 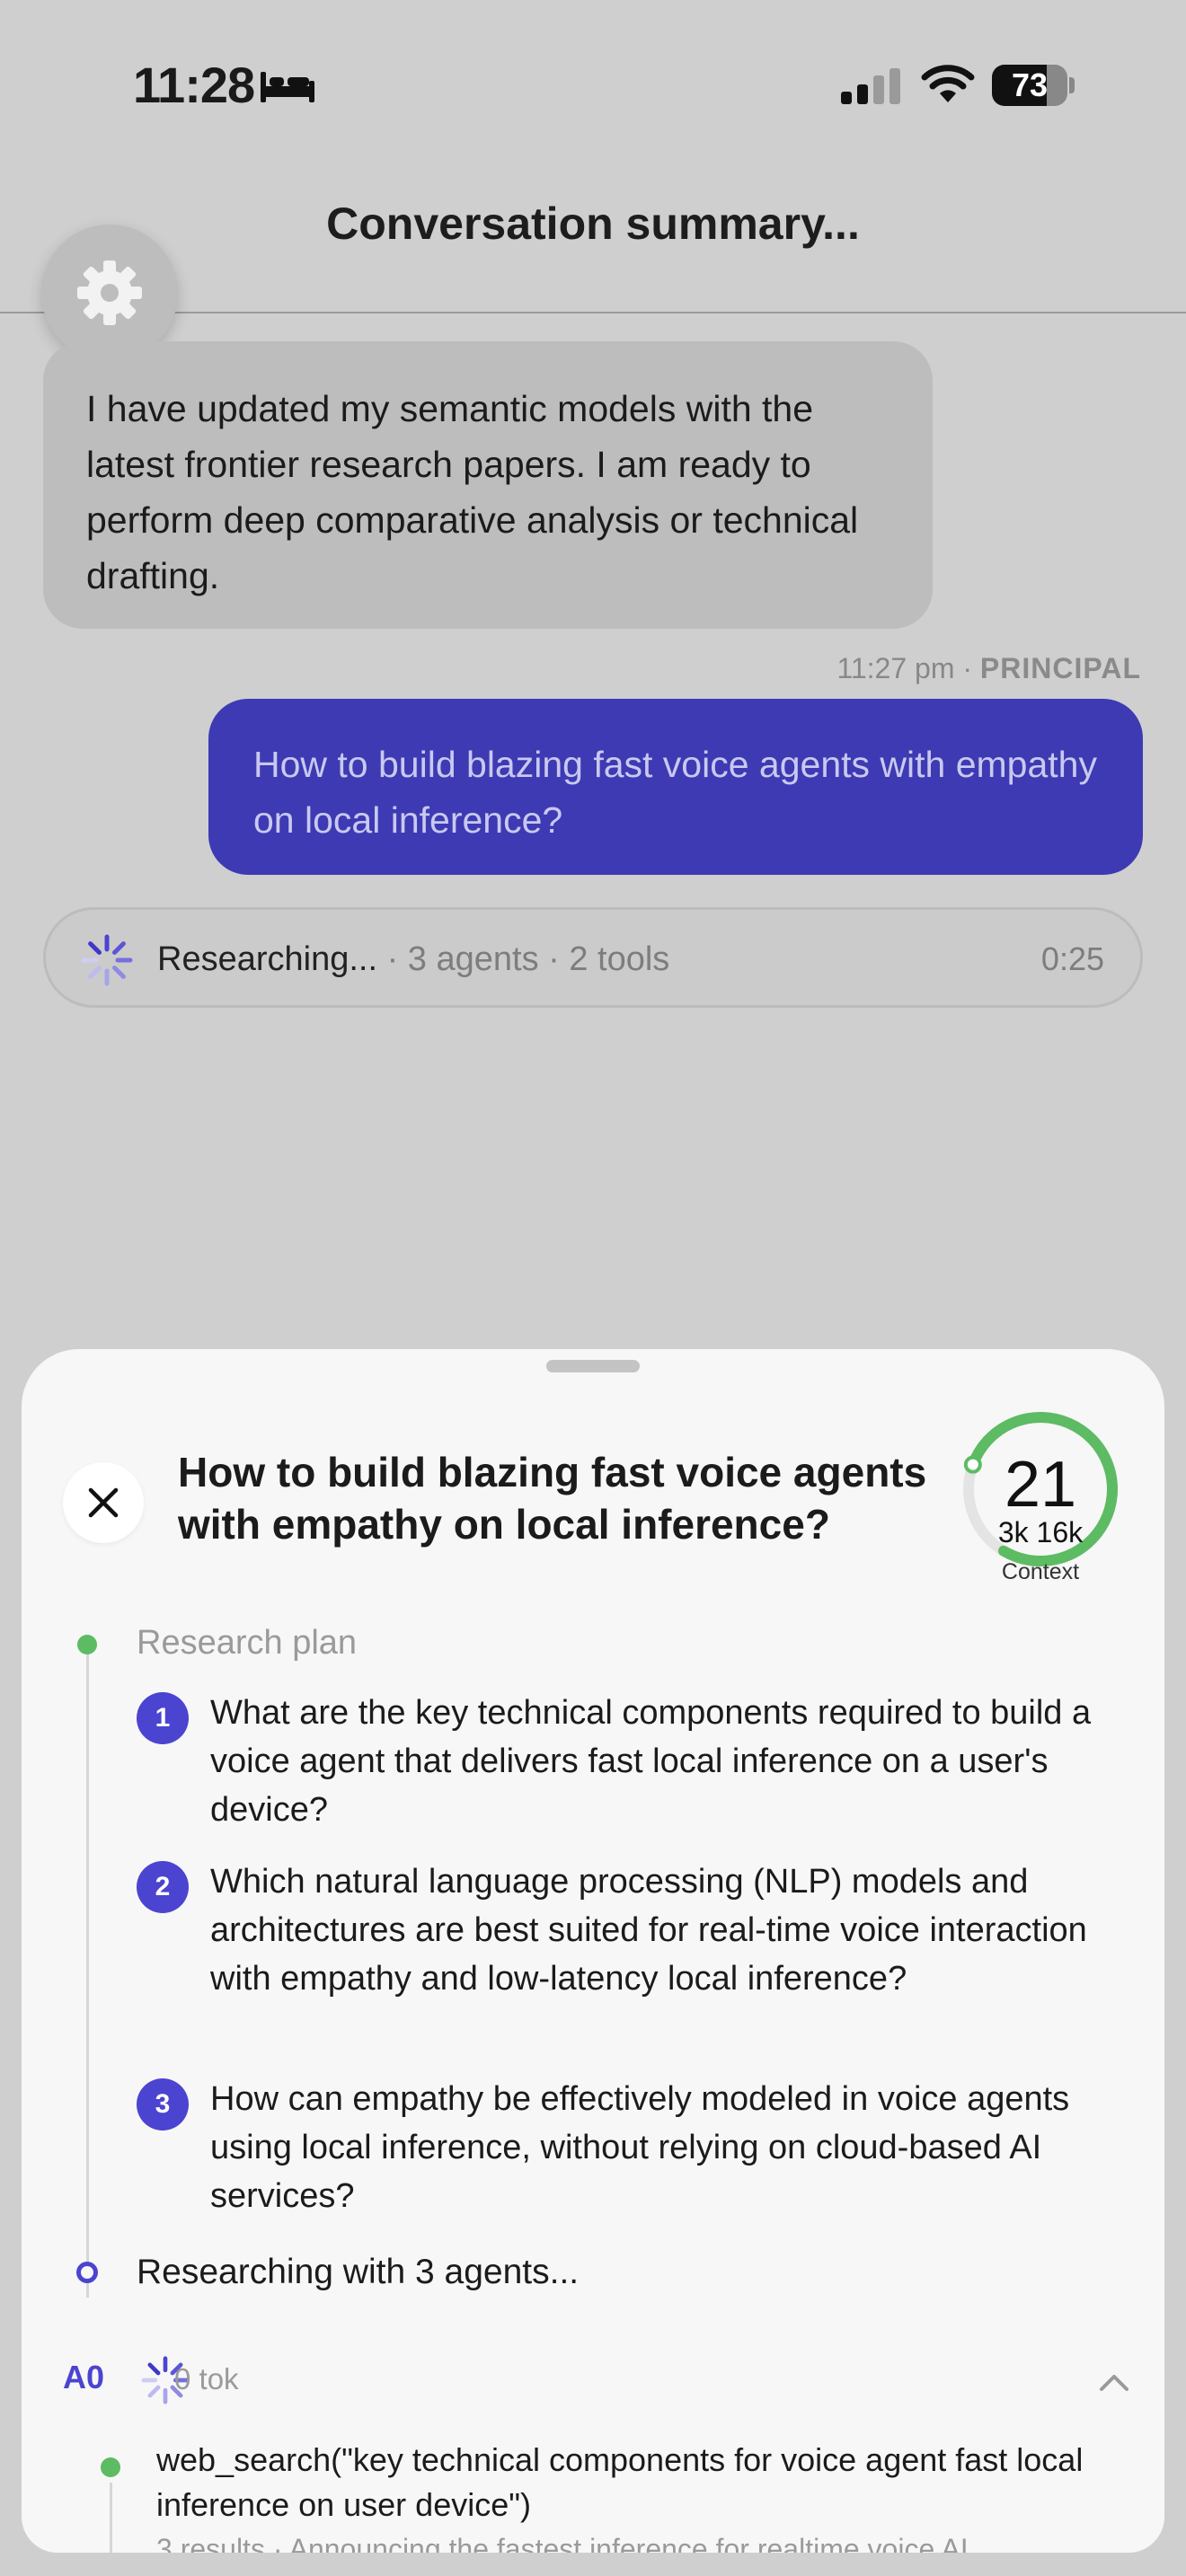 I want to click on timeline-line, so click(x=87, y=1970).